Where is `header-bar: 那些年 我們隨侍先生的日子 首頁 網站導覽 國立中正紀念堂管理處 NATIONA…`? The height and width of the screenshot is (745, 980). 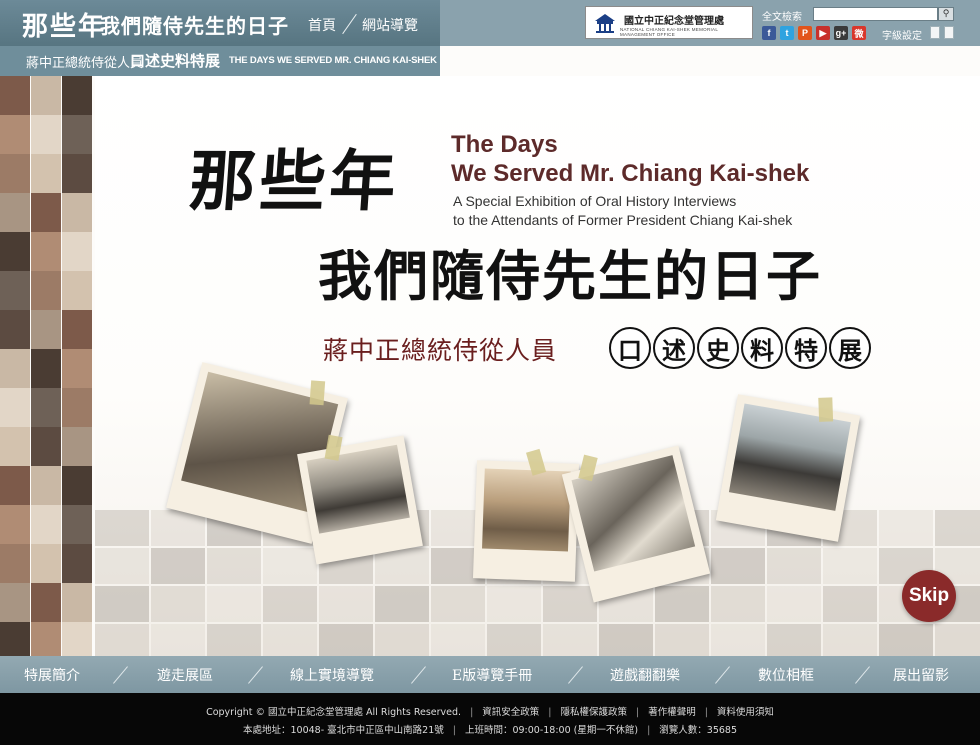
header-bar: 那些年 我們隨侍先生的日子 首頁 網站導覽 國立中正紀念堂管理處 NATIONA… is located at coordinates (490, 23).